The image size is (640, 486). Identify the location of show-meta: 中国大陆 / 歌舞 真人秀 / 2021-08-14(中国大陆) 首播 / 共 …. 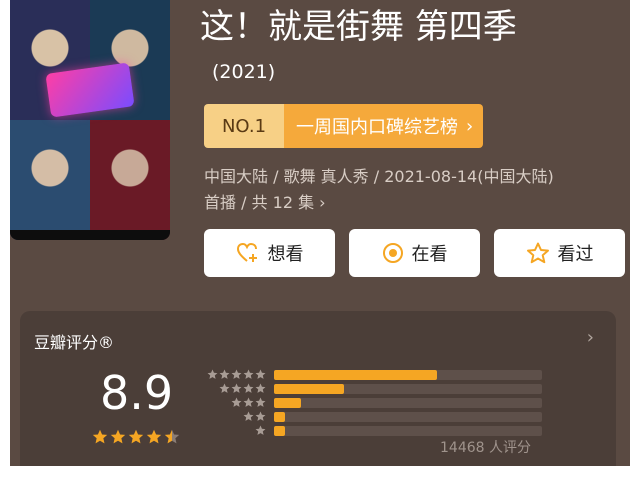
(414, 190).